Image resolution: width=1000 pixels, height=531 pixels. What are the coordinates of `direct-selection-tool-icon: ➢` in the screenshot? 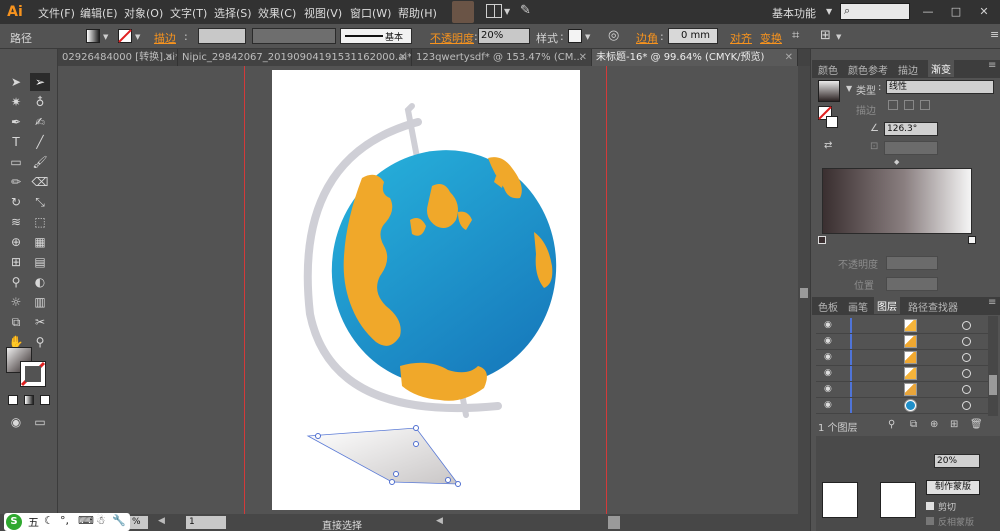 It's located at (40, 82).